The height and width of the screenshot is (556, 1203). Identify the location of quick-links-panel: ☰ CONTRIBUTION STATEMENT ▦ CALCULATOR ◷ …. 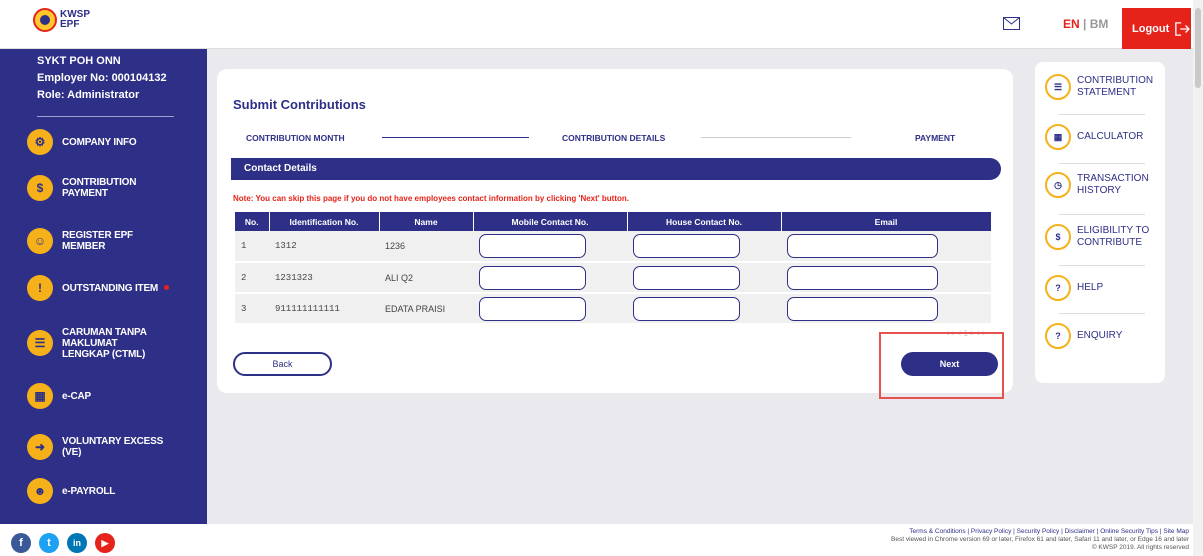
(1100, 222).